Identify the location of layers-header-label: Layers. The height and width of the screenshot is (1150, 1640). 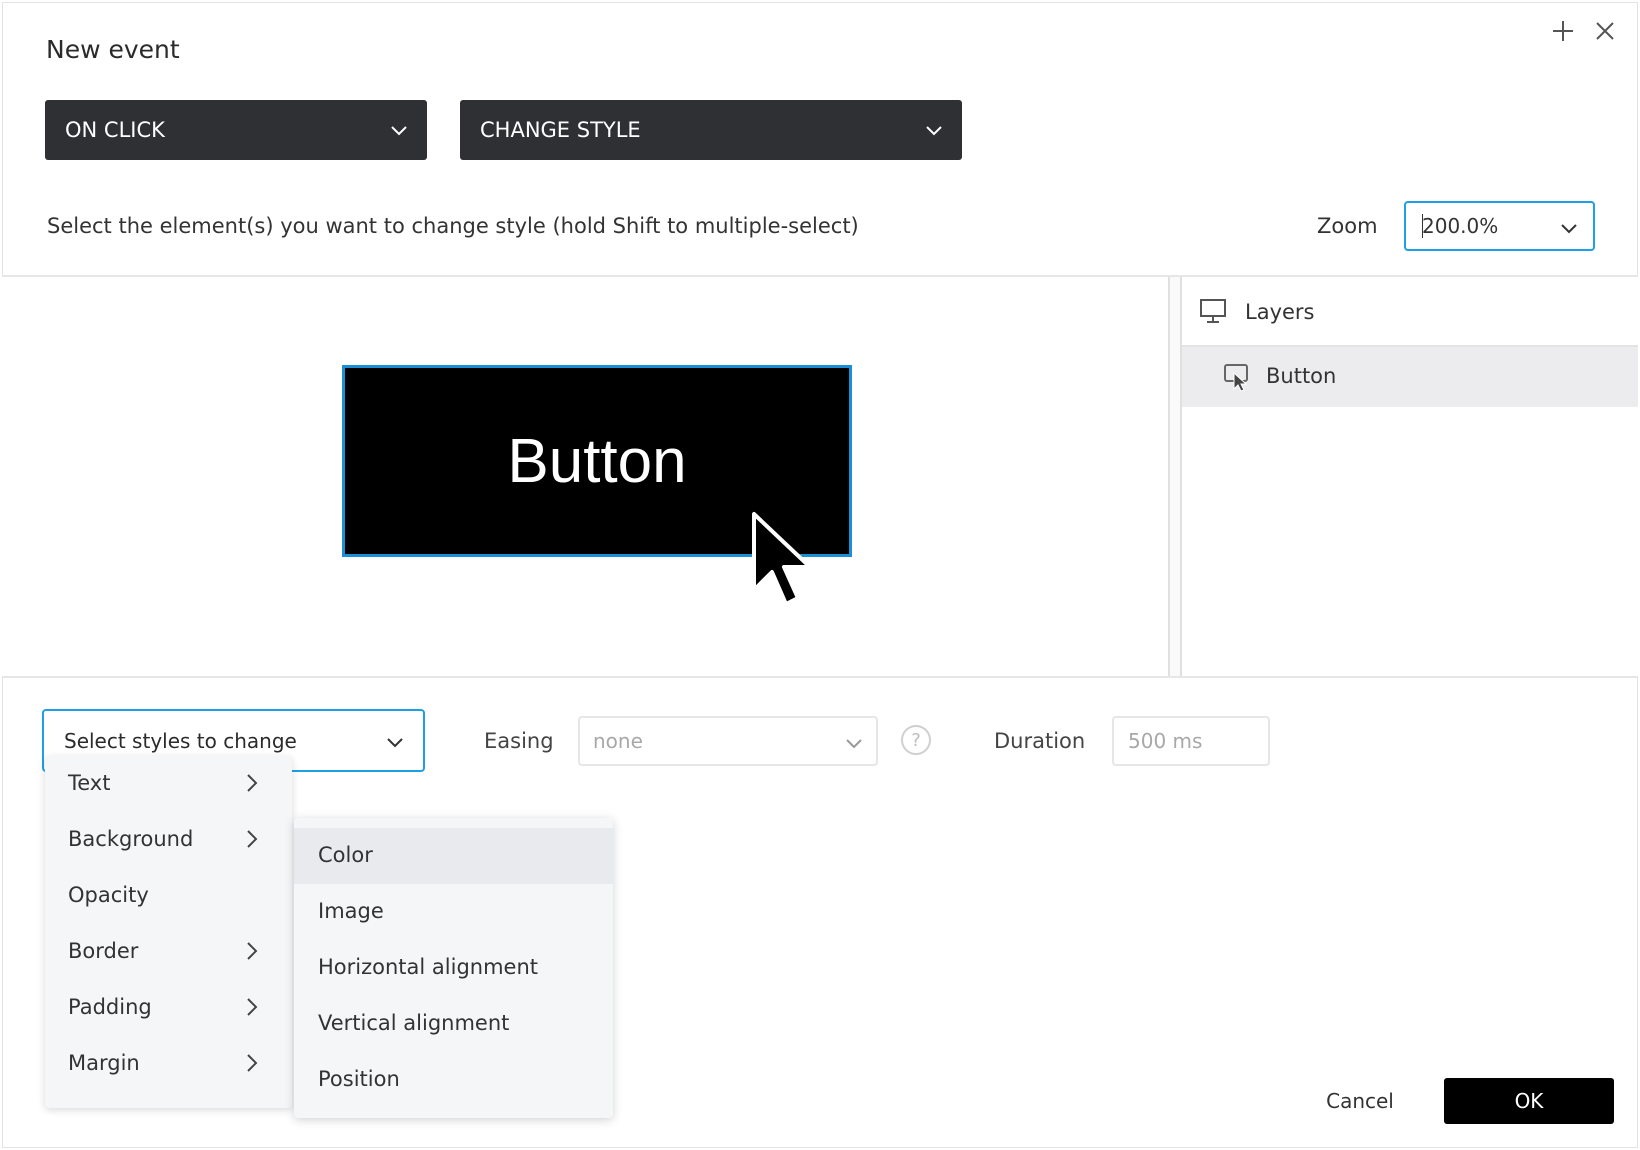
(1280, 312).